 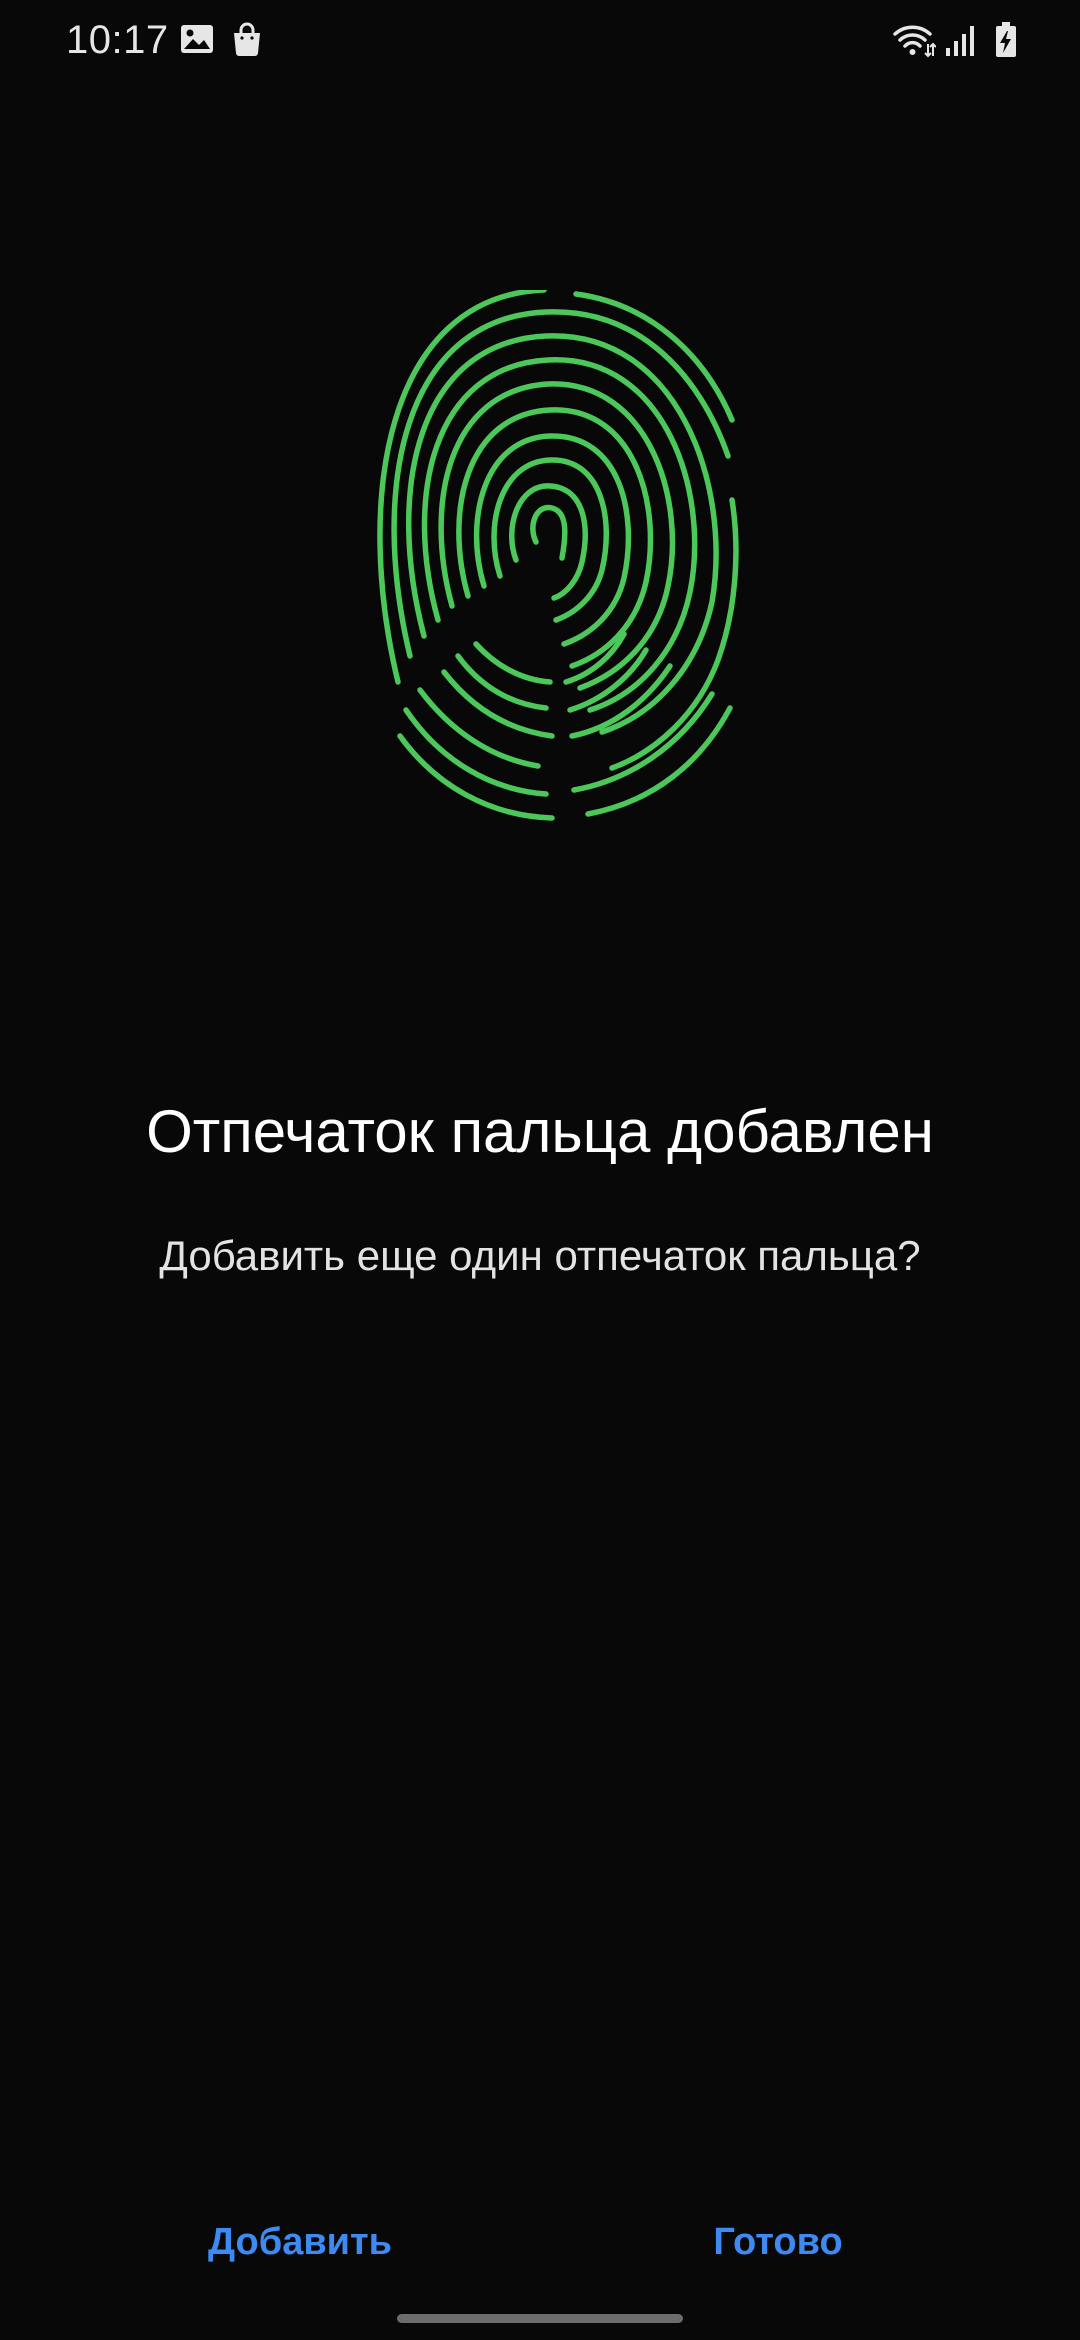 I want to click on status-bar: 10:17, so click(x=540, y=42).